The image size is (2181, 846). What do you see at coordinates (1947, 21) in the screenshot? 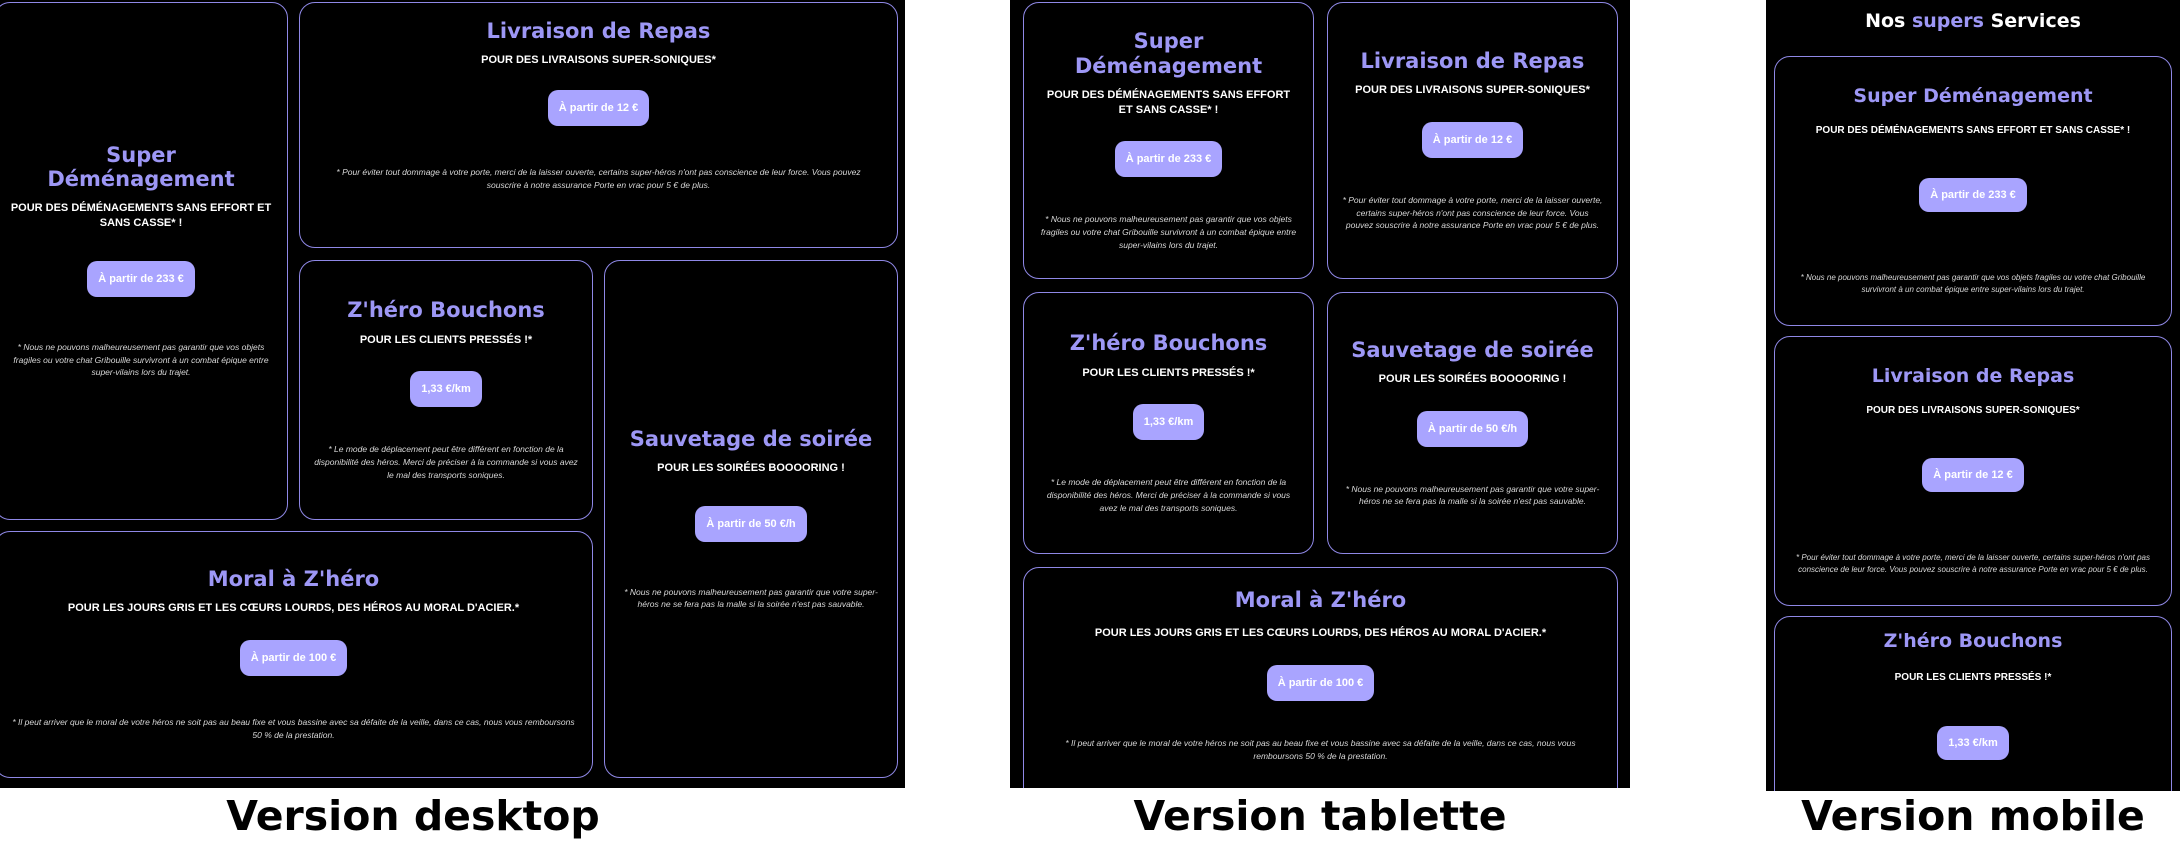
I see `heading-accent: supers` at bounding box center [1947, 21].